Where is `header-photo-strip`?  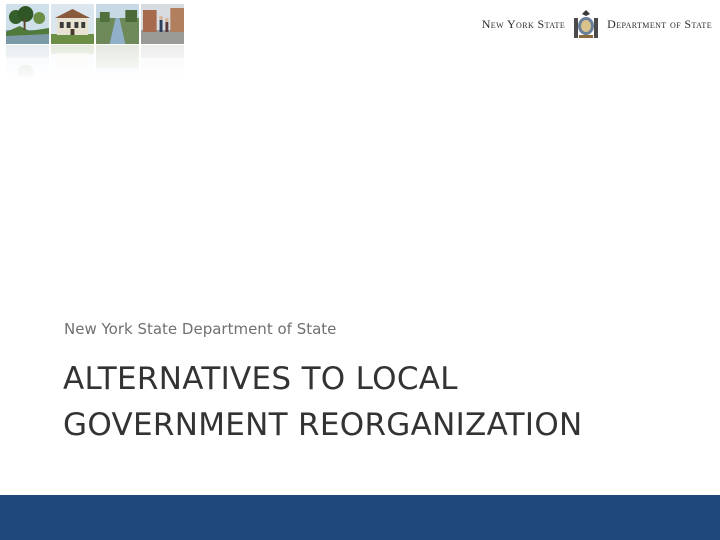 header-photo-strip is located at coordinates (95, 24).